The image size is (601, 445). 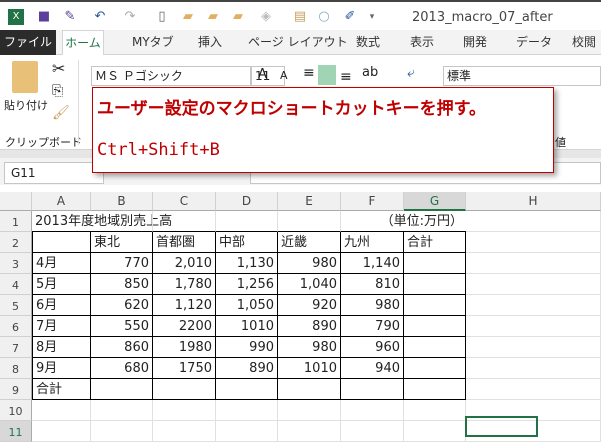 I want to click on column-header-H: H, so click(x=533, y=201).